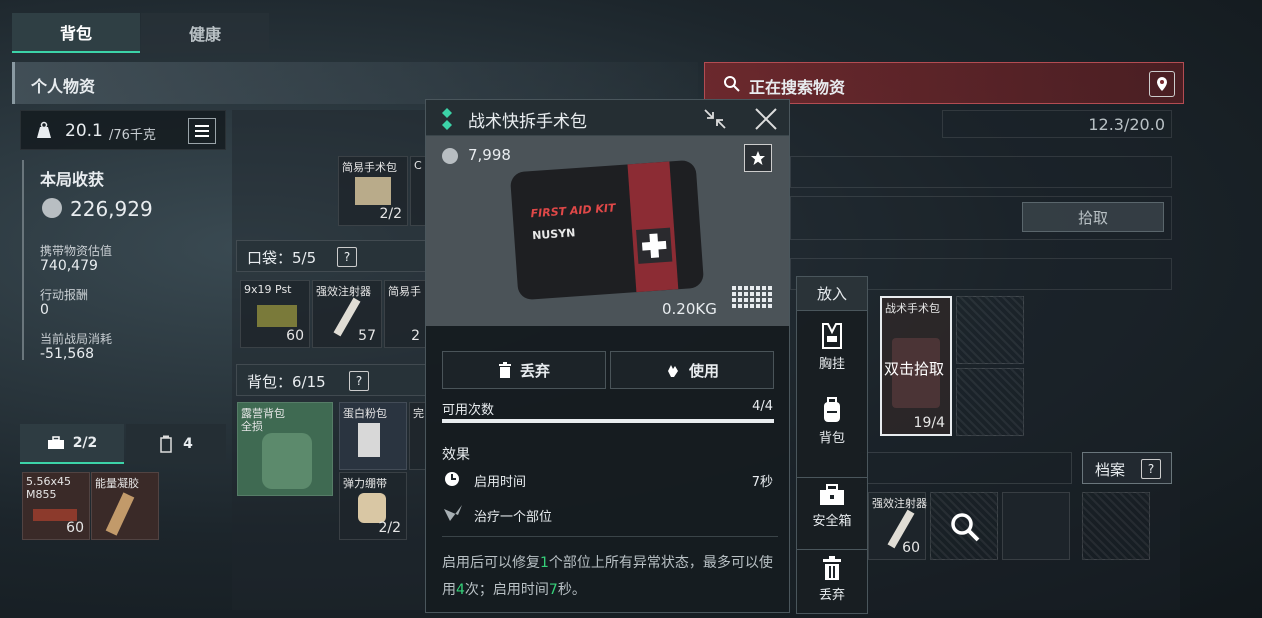  Describe the element at coordinates (553, 234) in the screenshot. I see `kit-brand-text: NUSYN` at that location.